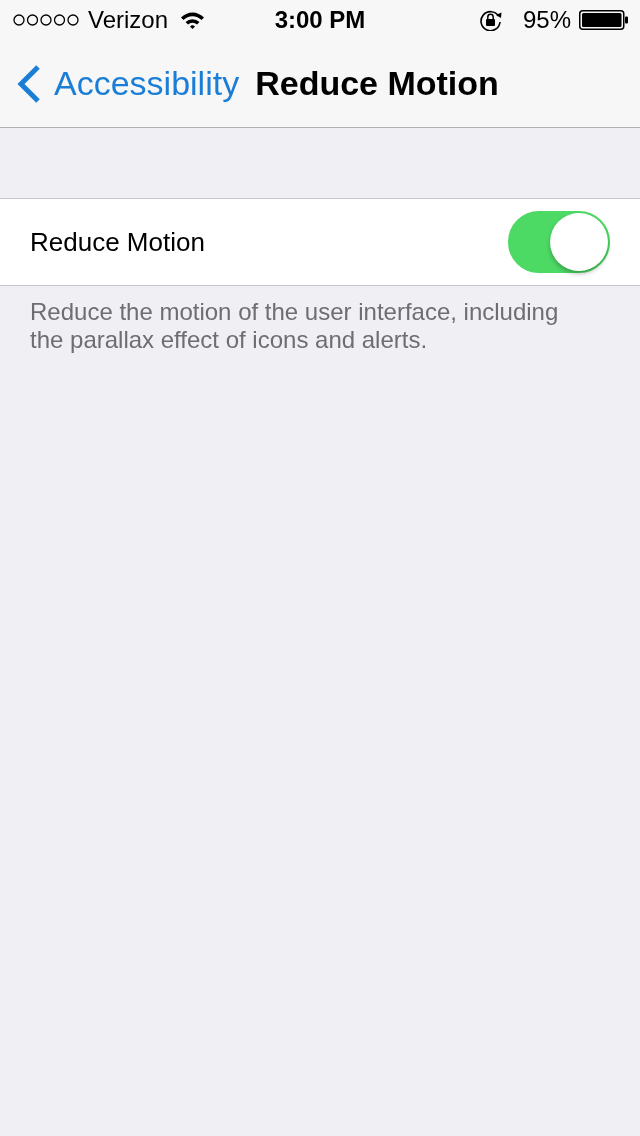  What do you see at coordinates (294, 326) in the screenshot?
I see `setting-description: Reduce the motion of the user interface, including the parallax effect of icons and alerts.` at bounding box center [294, 326].